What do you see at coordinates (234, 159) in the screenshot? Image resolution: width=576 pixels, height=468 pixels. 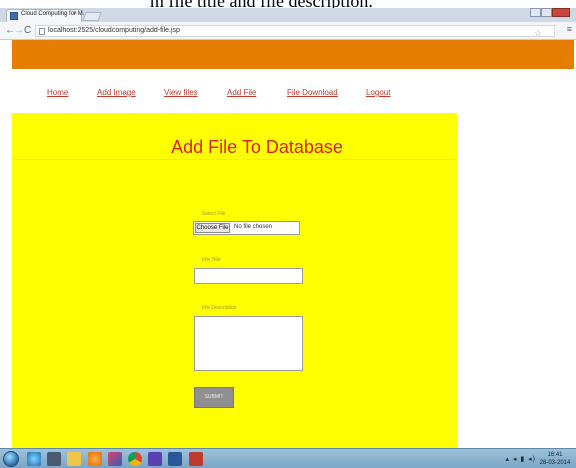 I see `title-divider` at bounding box center [234, 159].